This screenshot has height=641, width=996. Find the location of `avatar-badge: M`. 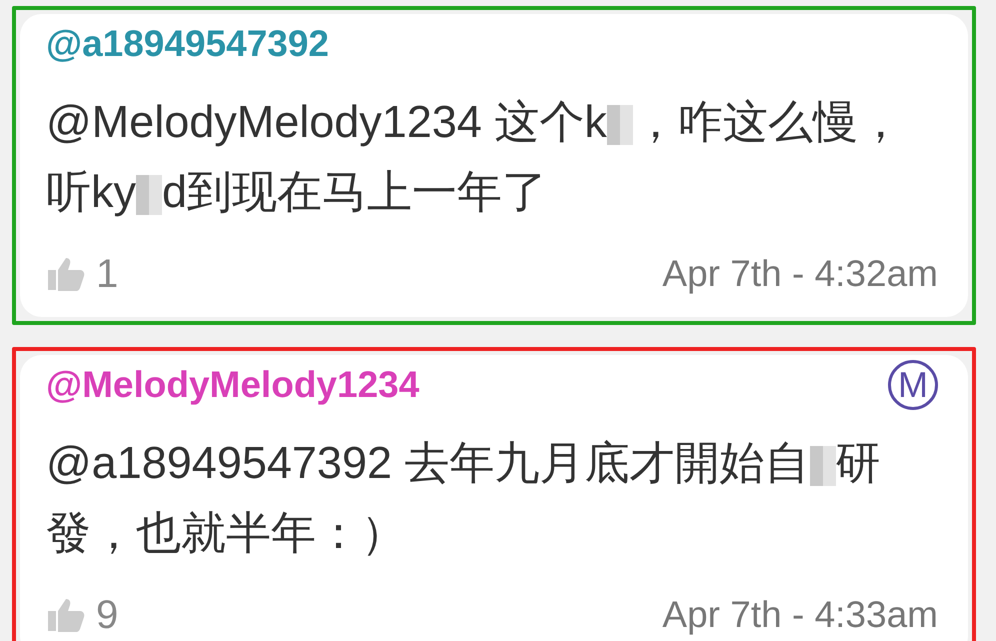

avatar-badge: M is located at coordinates (913, 385).